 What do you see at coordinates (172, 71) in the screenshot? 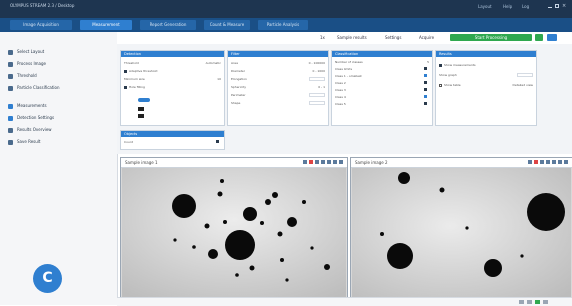
I see `detection-row: Adaptive threshold` at bounding box center [172, 71].